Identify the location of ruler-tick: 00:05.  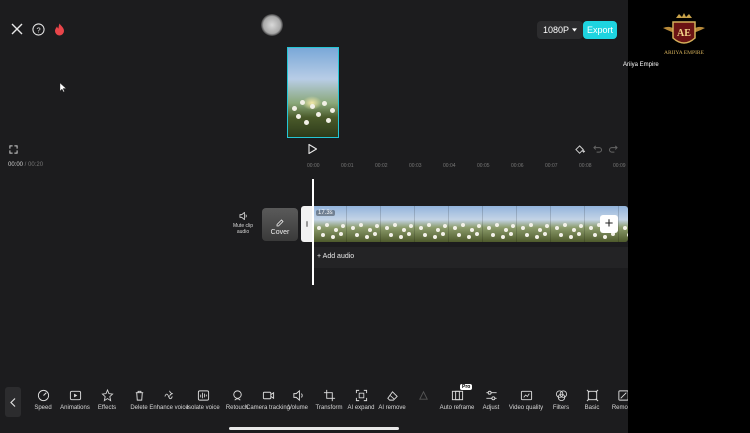
(483, 166).